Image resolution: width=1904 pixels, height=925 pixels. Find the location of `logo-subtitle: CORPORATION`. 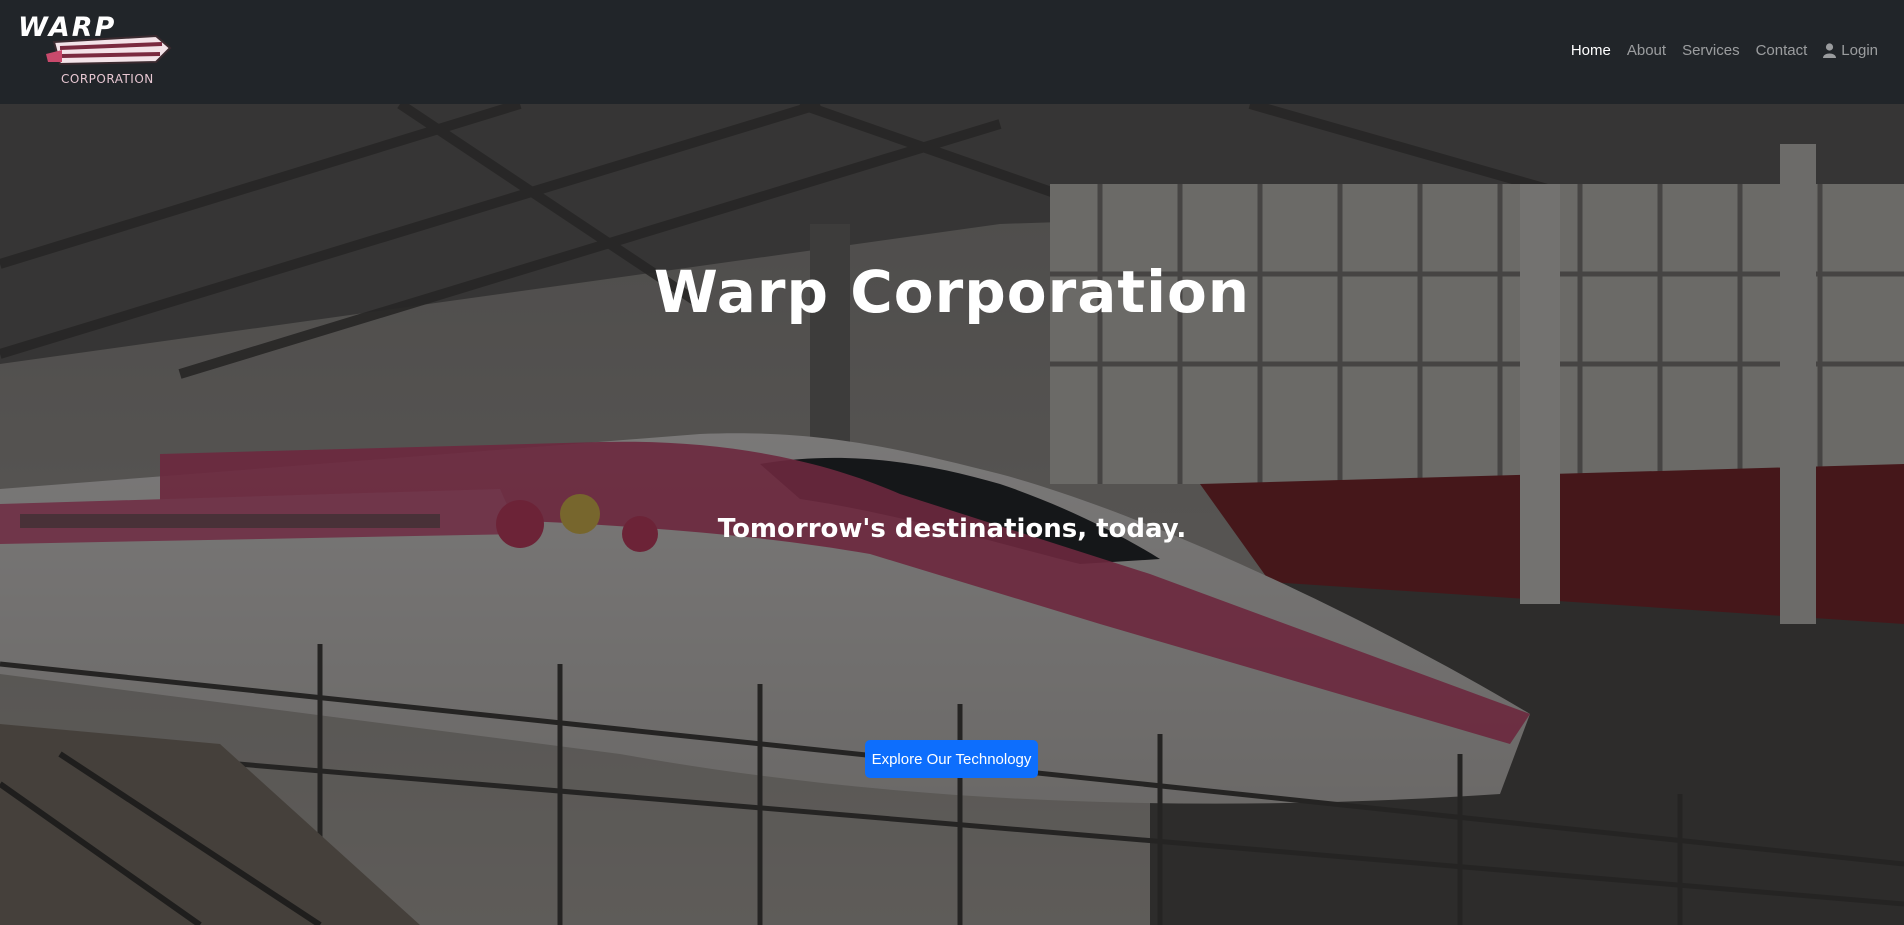

logo-subtitle: CORPORATION is located at coordinates (107, 79).